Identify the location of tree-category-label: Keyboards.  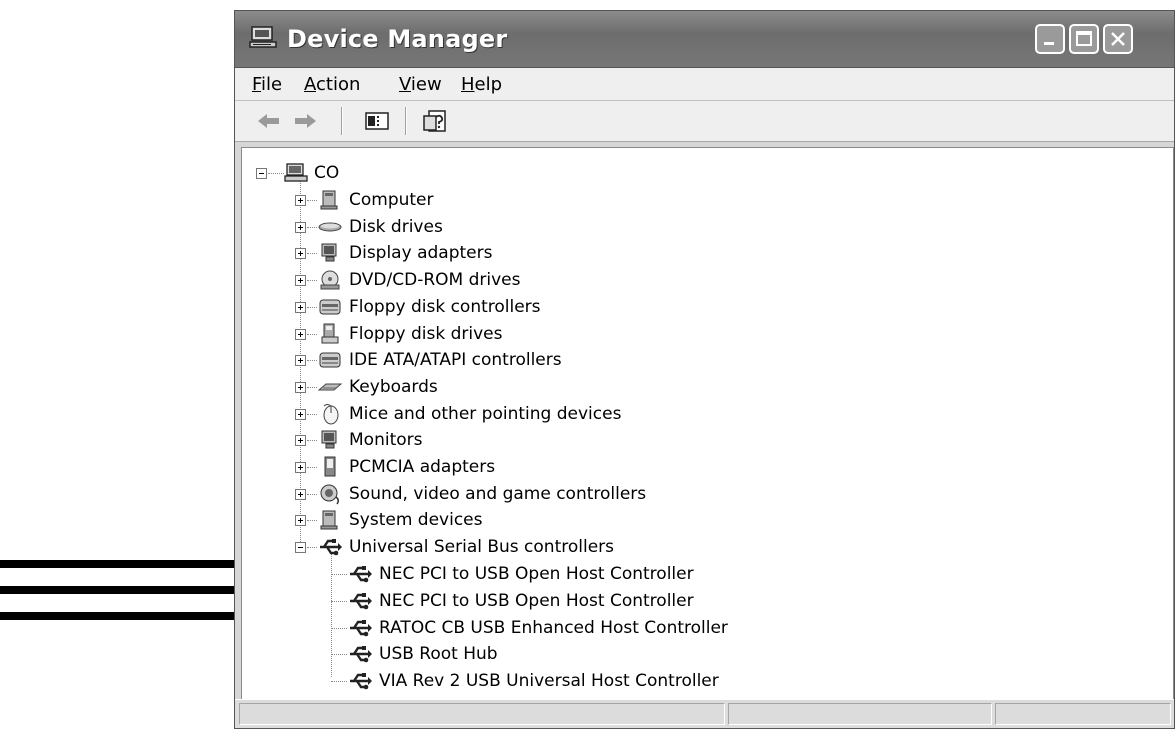
(393, 386).